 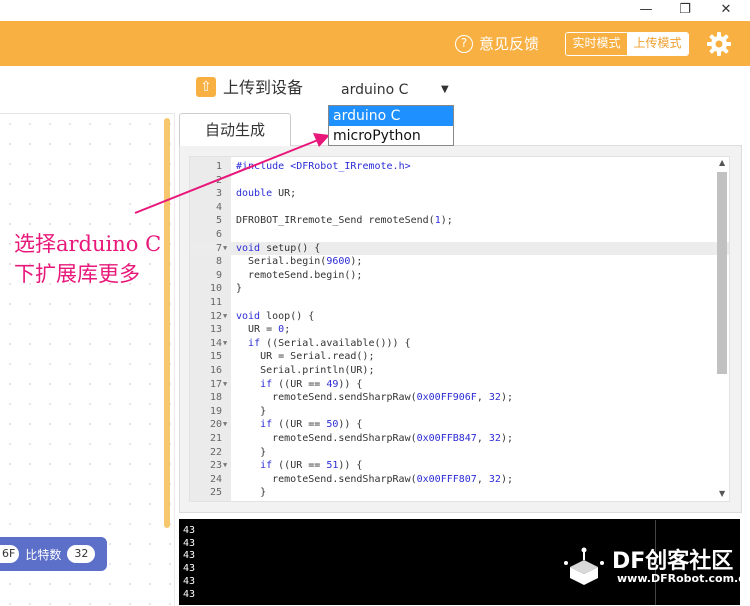 I want to click on watermark-url: www.DFRobot.com.cn, so click(x=683, y=578).